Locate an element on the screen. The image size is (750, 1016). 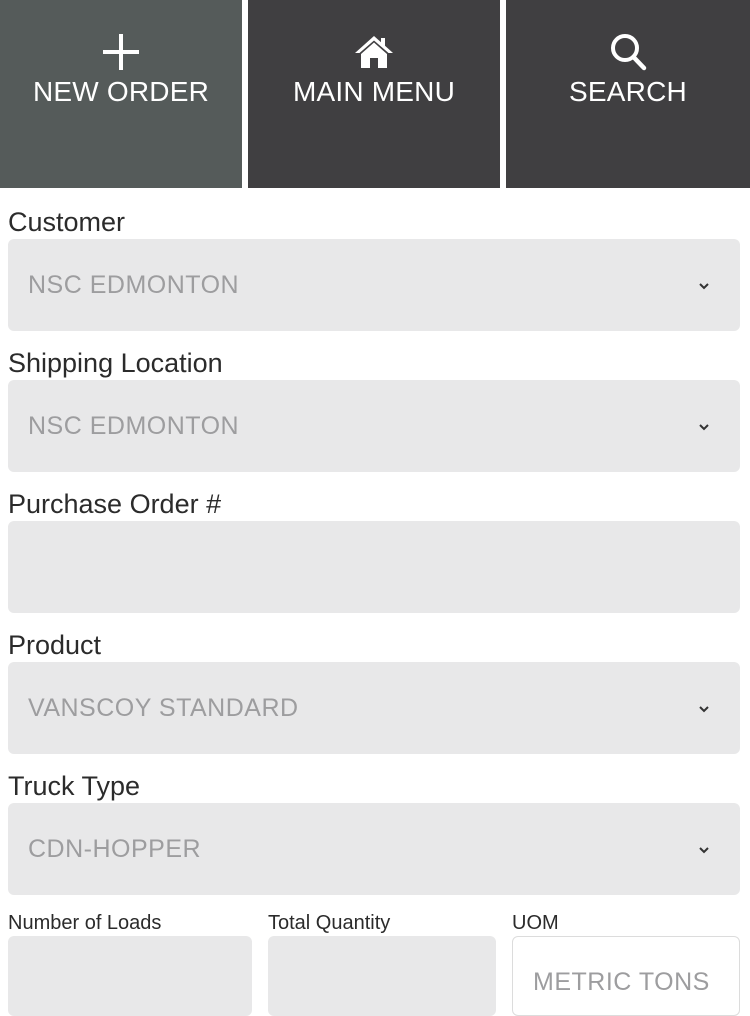
new-order-button: NEW ORDER is located at coordinates (121, 94).